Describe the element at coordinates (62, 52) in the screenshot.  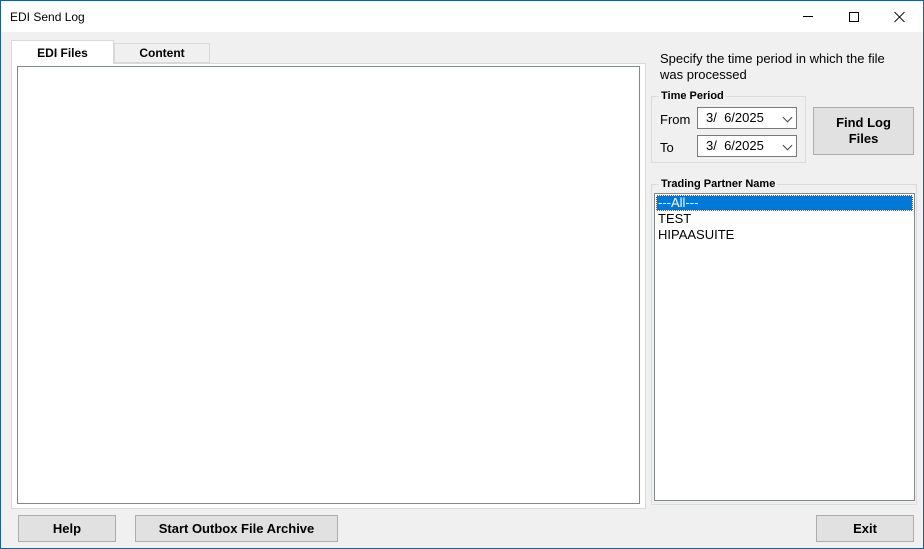
I see `tab-edi-files: EDI Files` at that location.